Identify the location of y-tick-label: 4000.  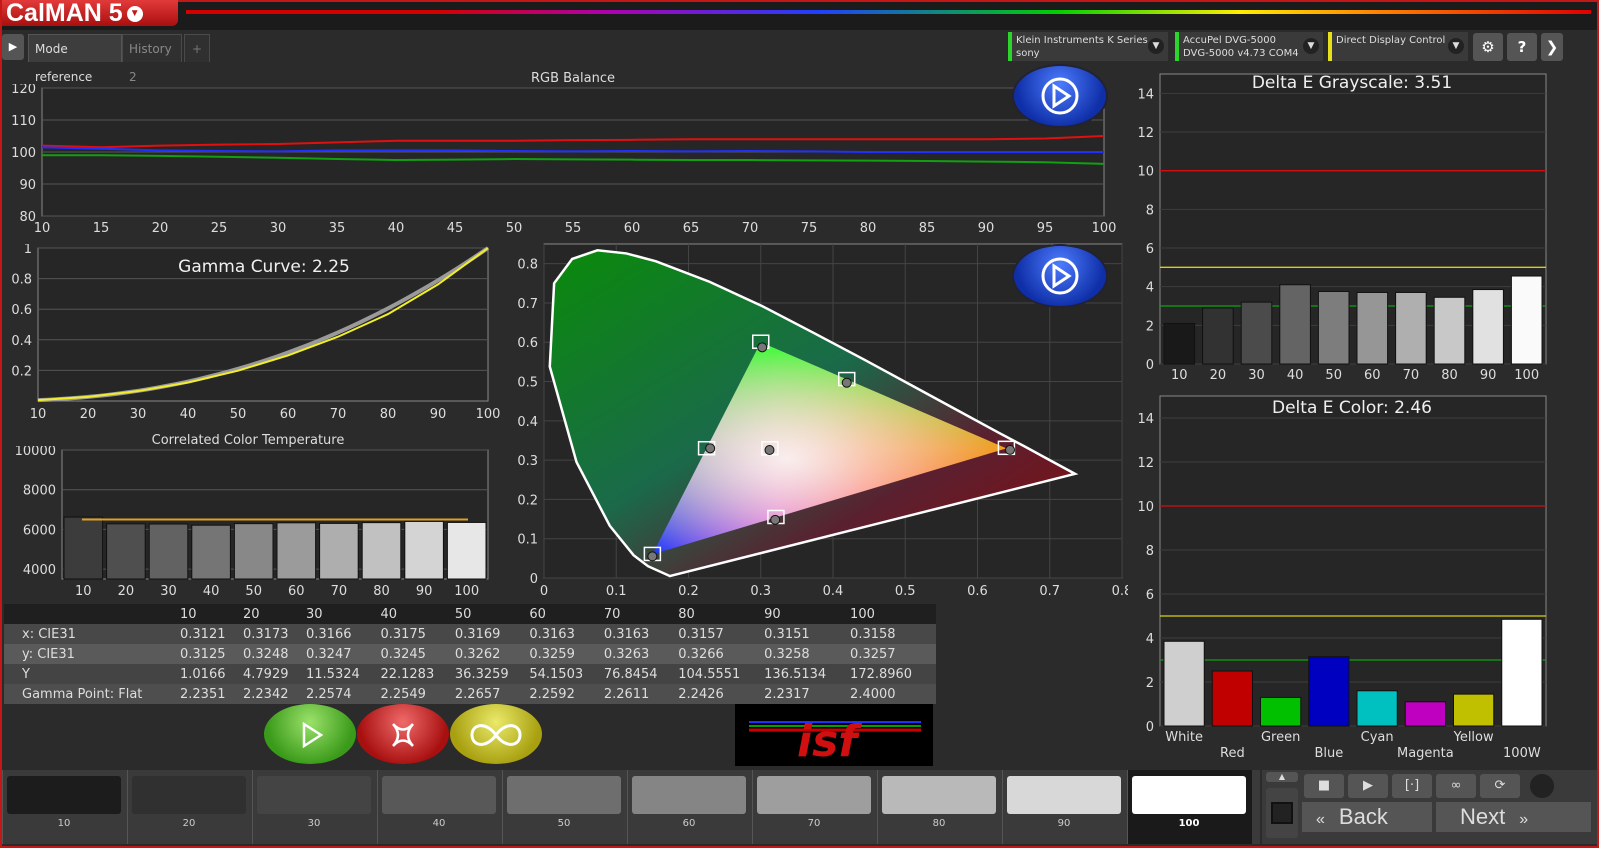
(39, 570).